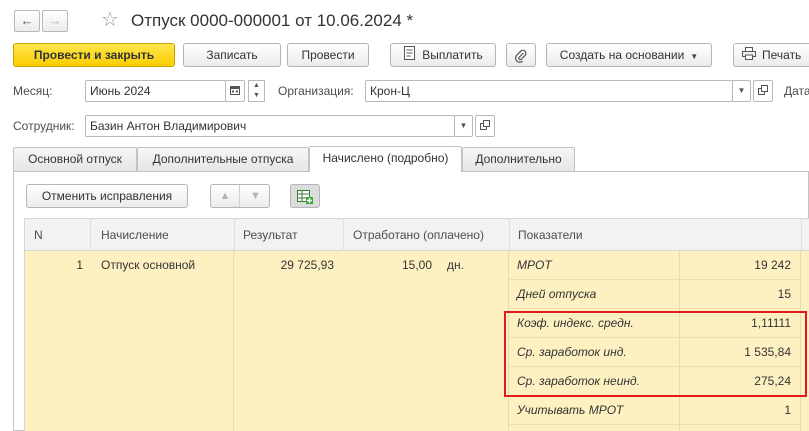 The height and width of the screenshot is (431, 809). Describe the element at coordinates (416, 265) in the screenshot. I see `row-worked: 15,00` at that location.